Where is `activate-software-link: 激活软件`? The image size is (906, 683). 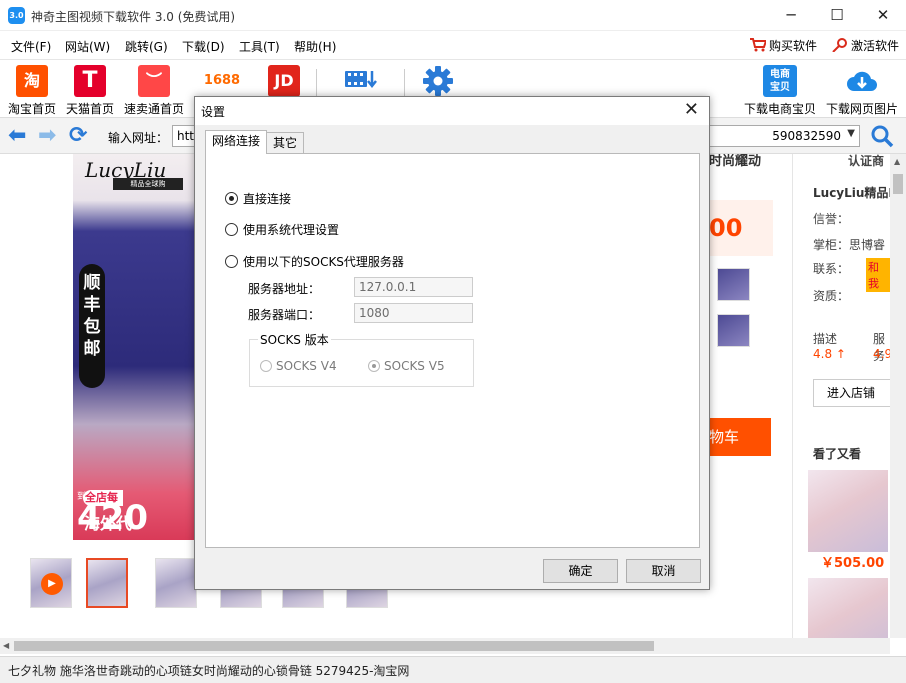
activate-software-link: 激活软件 is located at coordinates (865, 45).